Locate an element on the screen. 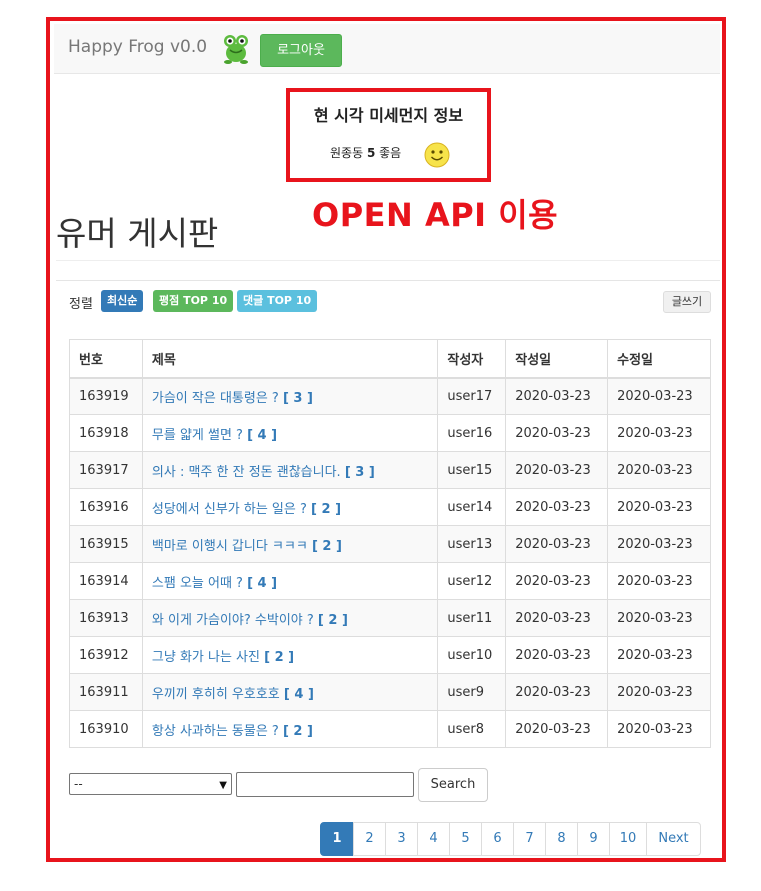 The width and height of the screenshot is (761, 891). post-title: 와 이게 가슴이야? 수박이야 ? [ 2 ] is located at coordinates (290, 618).